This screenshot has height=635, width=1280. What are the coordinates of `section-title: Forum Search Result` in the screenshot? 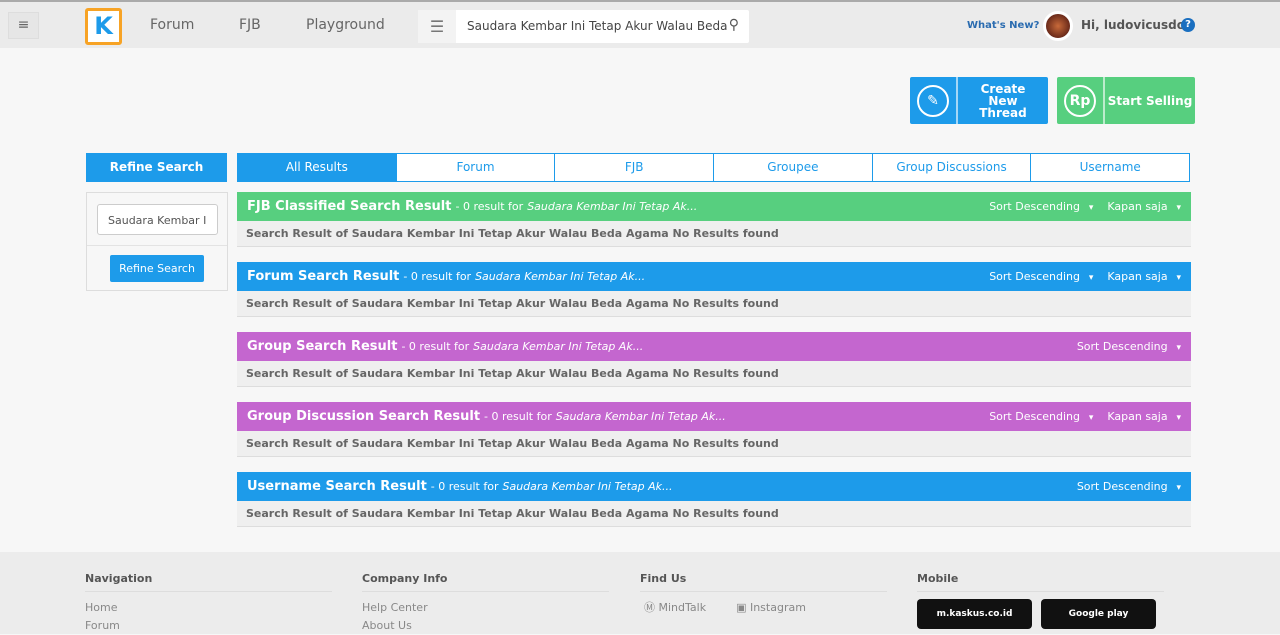 It's located at (323, 276).